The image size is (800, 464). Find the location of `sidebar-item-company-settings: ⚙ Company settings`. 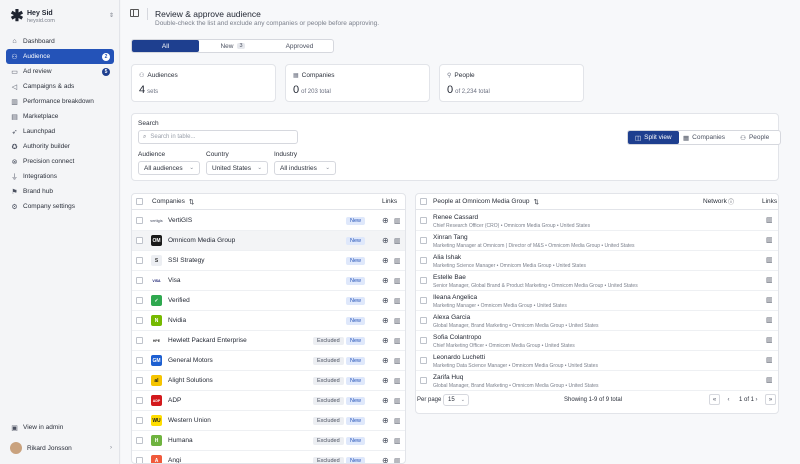

sidebar-item-company-settings: ⚙ Company settings is located at coordinates (60, 206).